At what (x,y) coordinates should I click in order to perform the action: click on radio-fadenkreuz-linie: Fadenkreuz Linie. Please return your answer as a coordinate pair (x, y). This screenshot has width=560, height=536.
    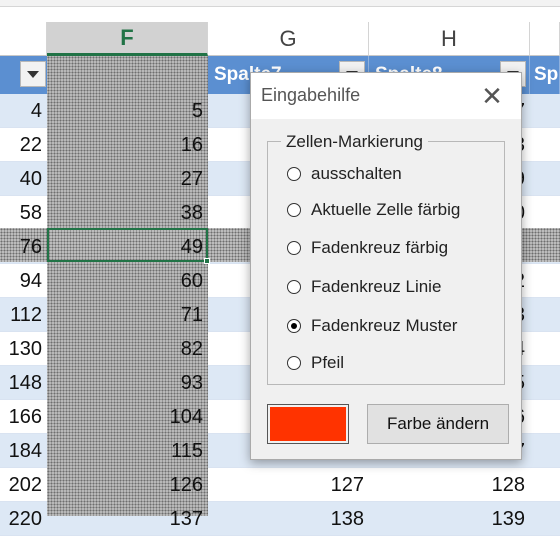
    Looking at the image, I should click on (364, 287).